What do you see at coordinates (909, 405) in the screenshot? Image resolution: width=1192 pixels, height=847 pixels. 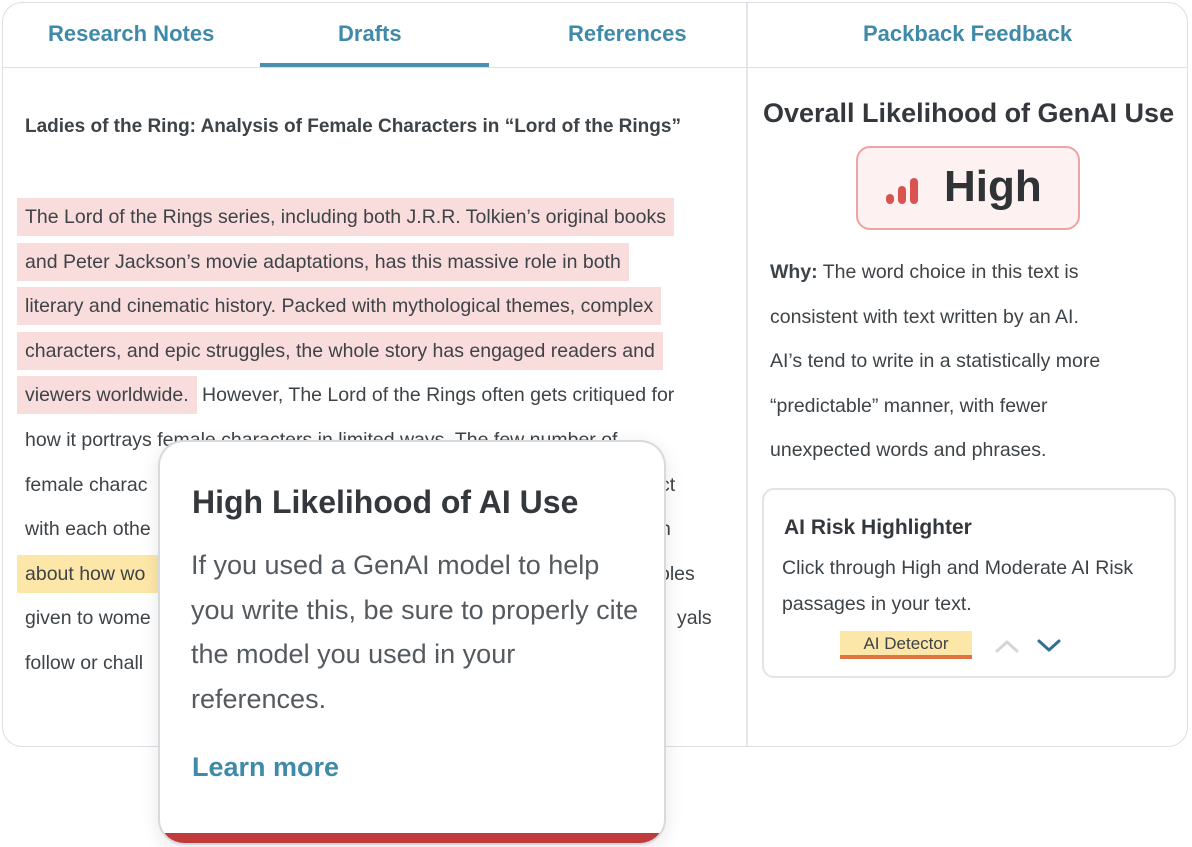 I see `why-text: “predictable” manner, with fewer` at bounding box center [909, 405].